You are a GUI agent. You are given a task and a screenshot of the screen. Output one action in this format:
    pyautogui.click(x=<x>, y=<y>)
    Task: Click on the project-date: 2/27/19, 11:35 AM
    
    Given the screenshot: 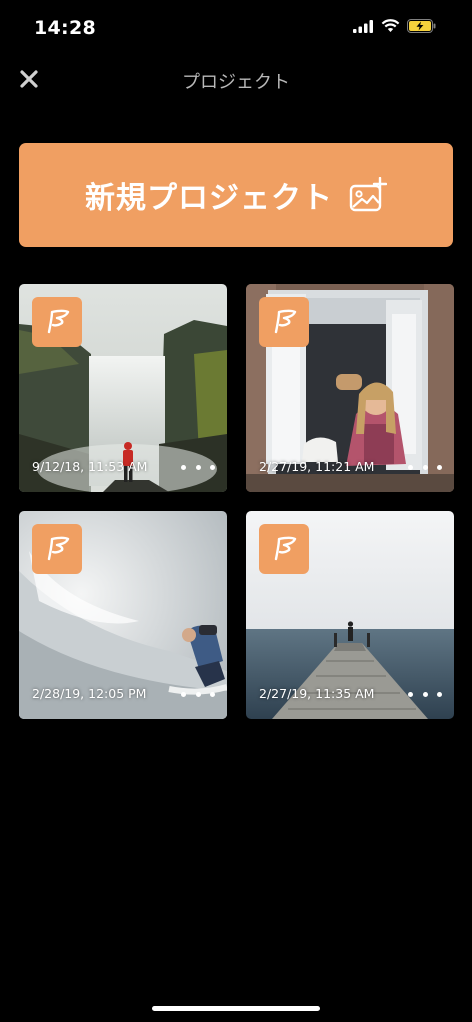 What is the action you would take?
    pyautogui.click(x=317, y=693)
    